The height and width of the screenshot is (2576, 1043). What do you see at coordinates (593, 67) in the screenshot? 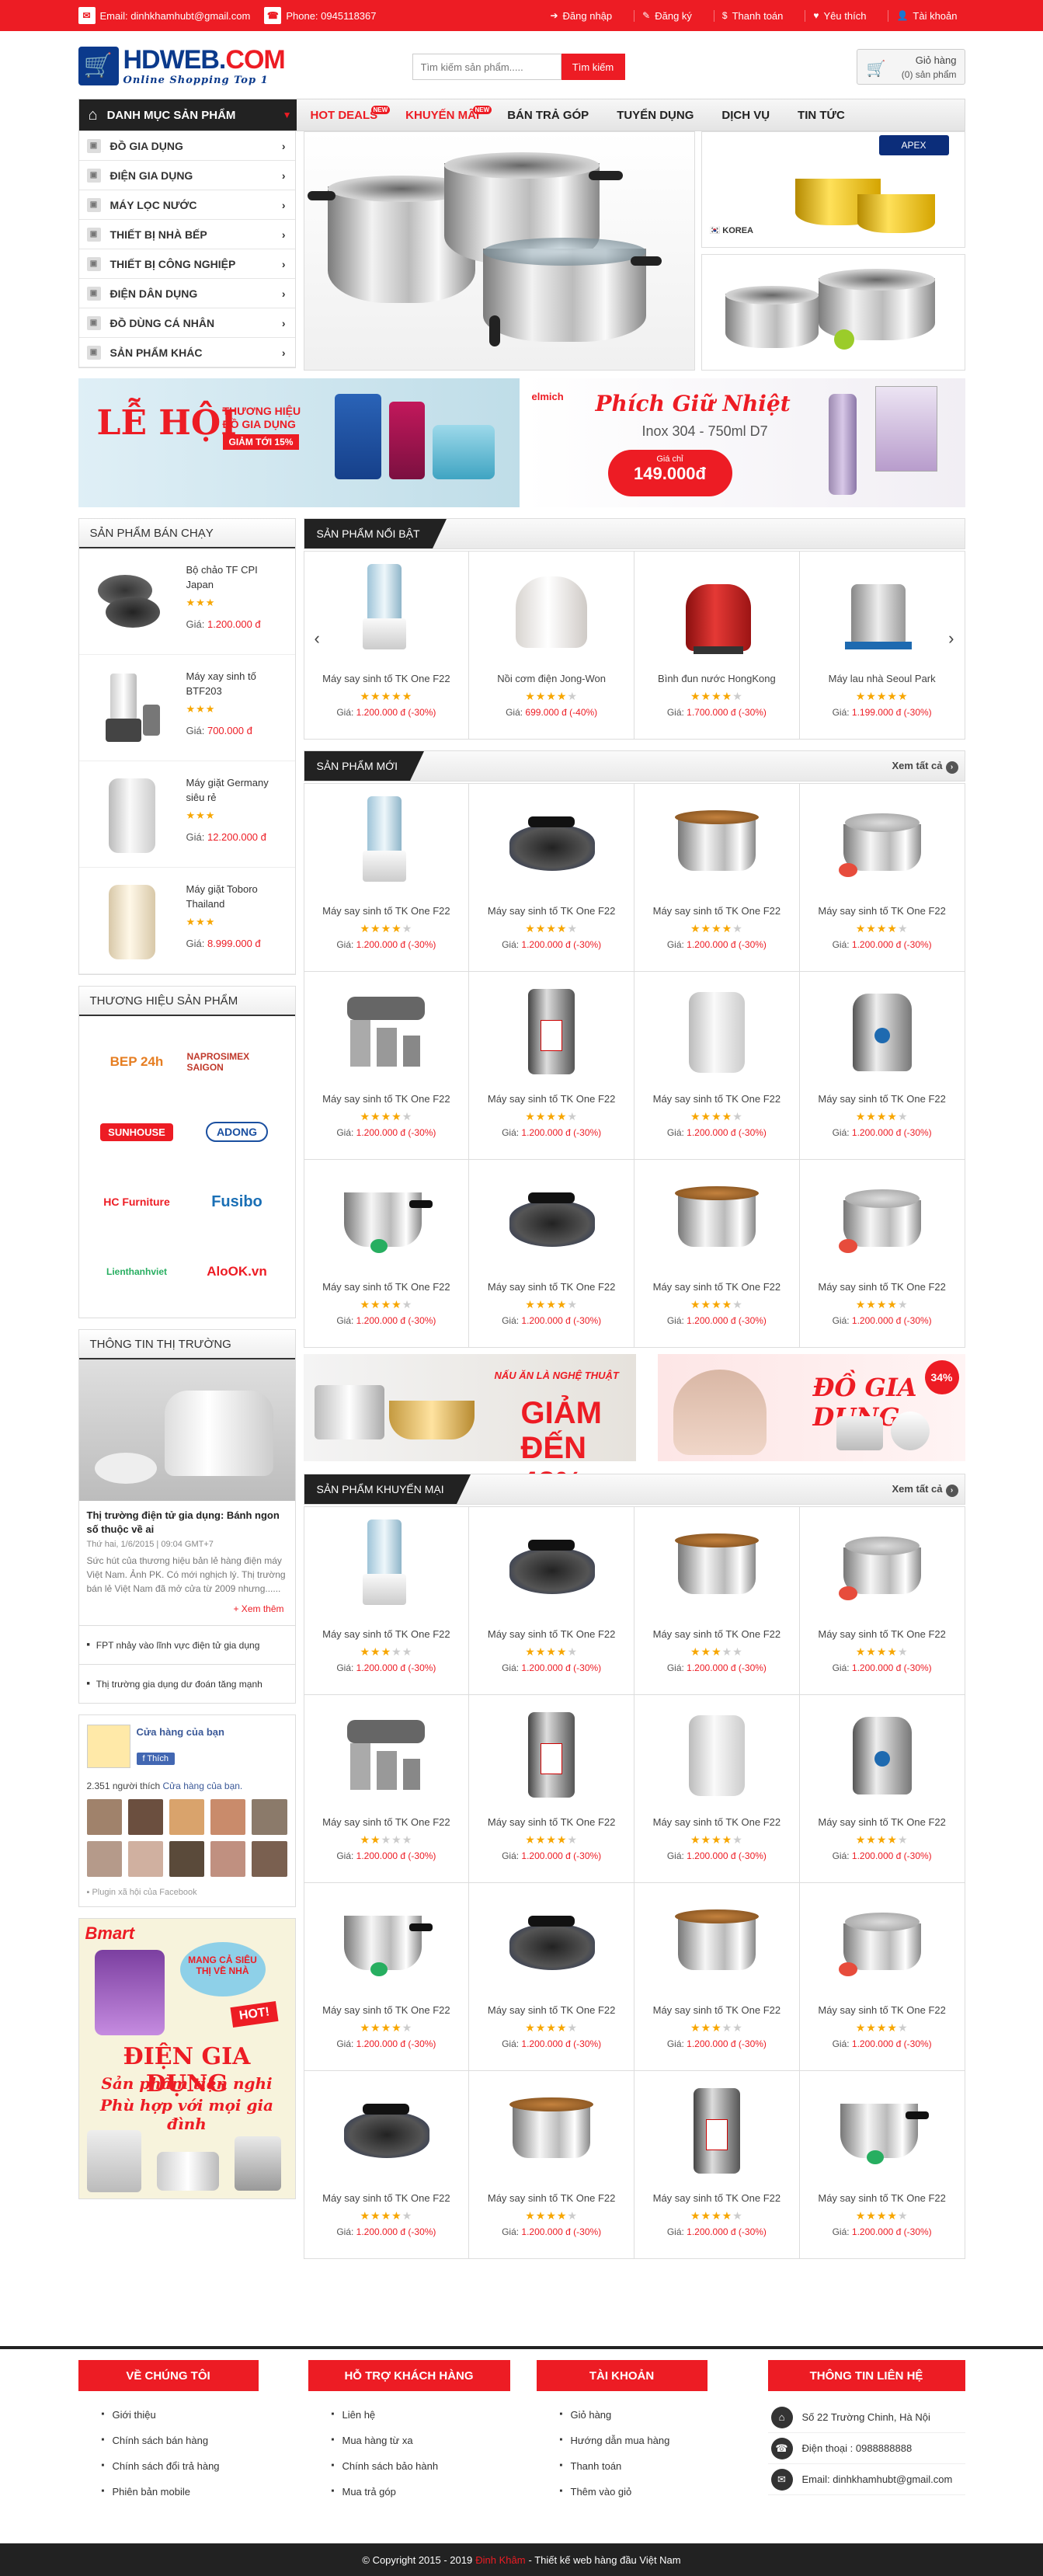
I see `search-button: Tìm kiếm` at bounding box center [593, 67].